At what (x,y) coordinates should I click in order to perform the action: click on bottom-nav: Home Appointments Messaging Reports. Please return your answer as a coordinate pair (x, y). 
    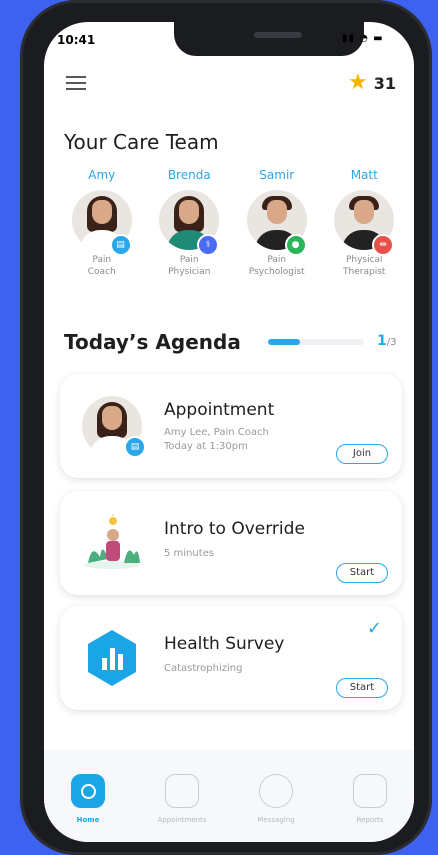
    Looking at the image, I should click on (229, 796).